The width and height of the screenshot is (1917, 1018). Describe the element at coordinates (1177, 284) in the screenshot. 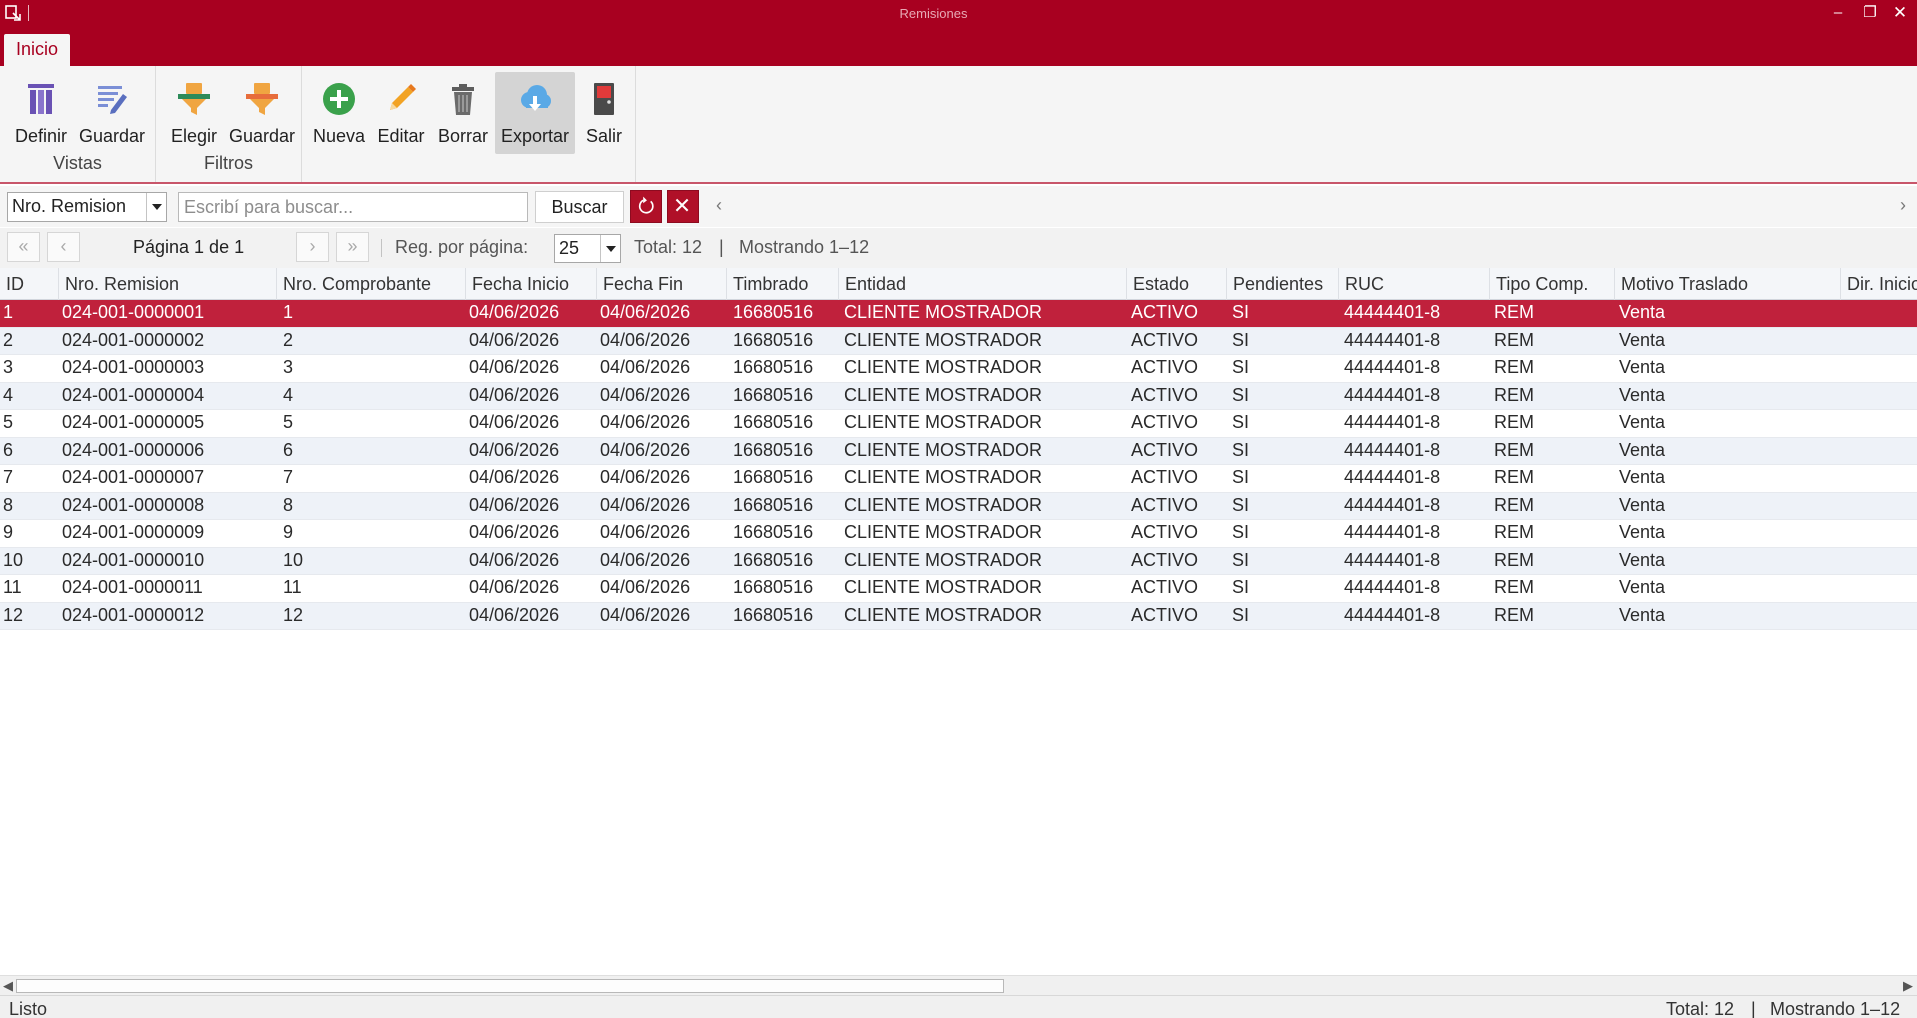

I see `column-header: Estado` at that location.